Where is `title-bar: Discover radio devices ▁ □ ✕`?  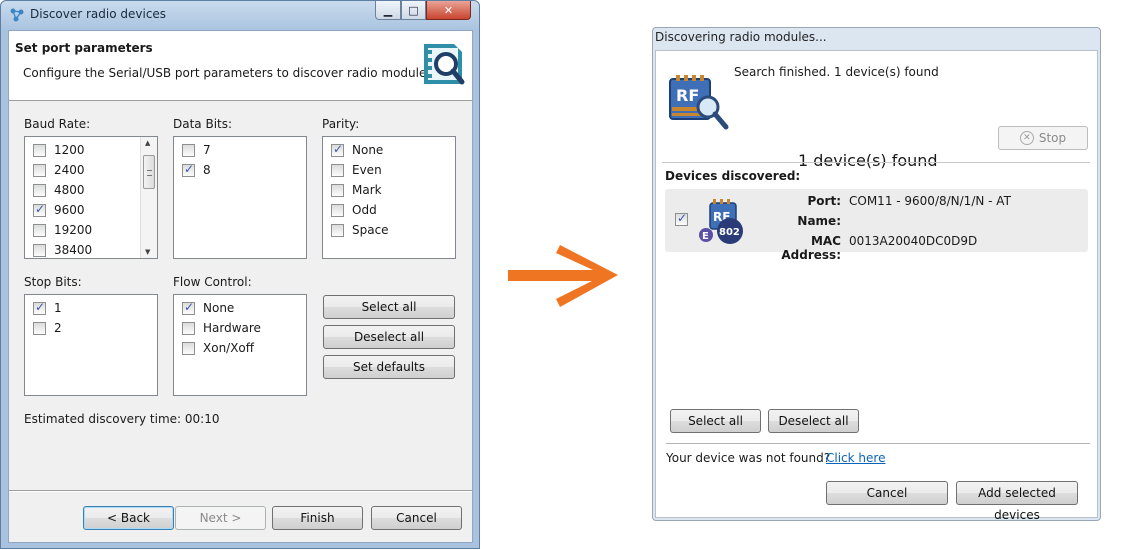 title-bar: Discover radio devices ▁ □ ✕ is located at coordinates (240, 15).